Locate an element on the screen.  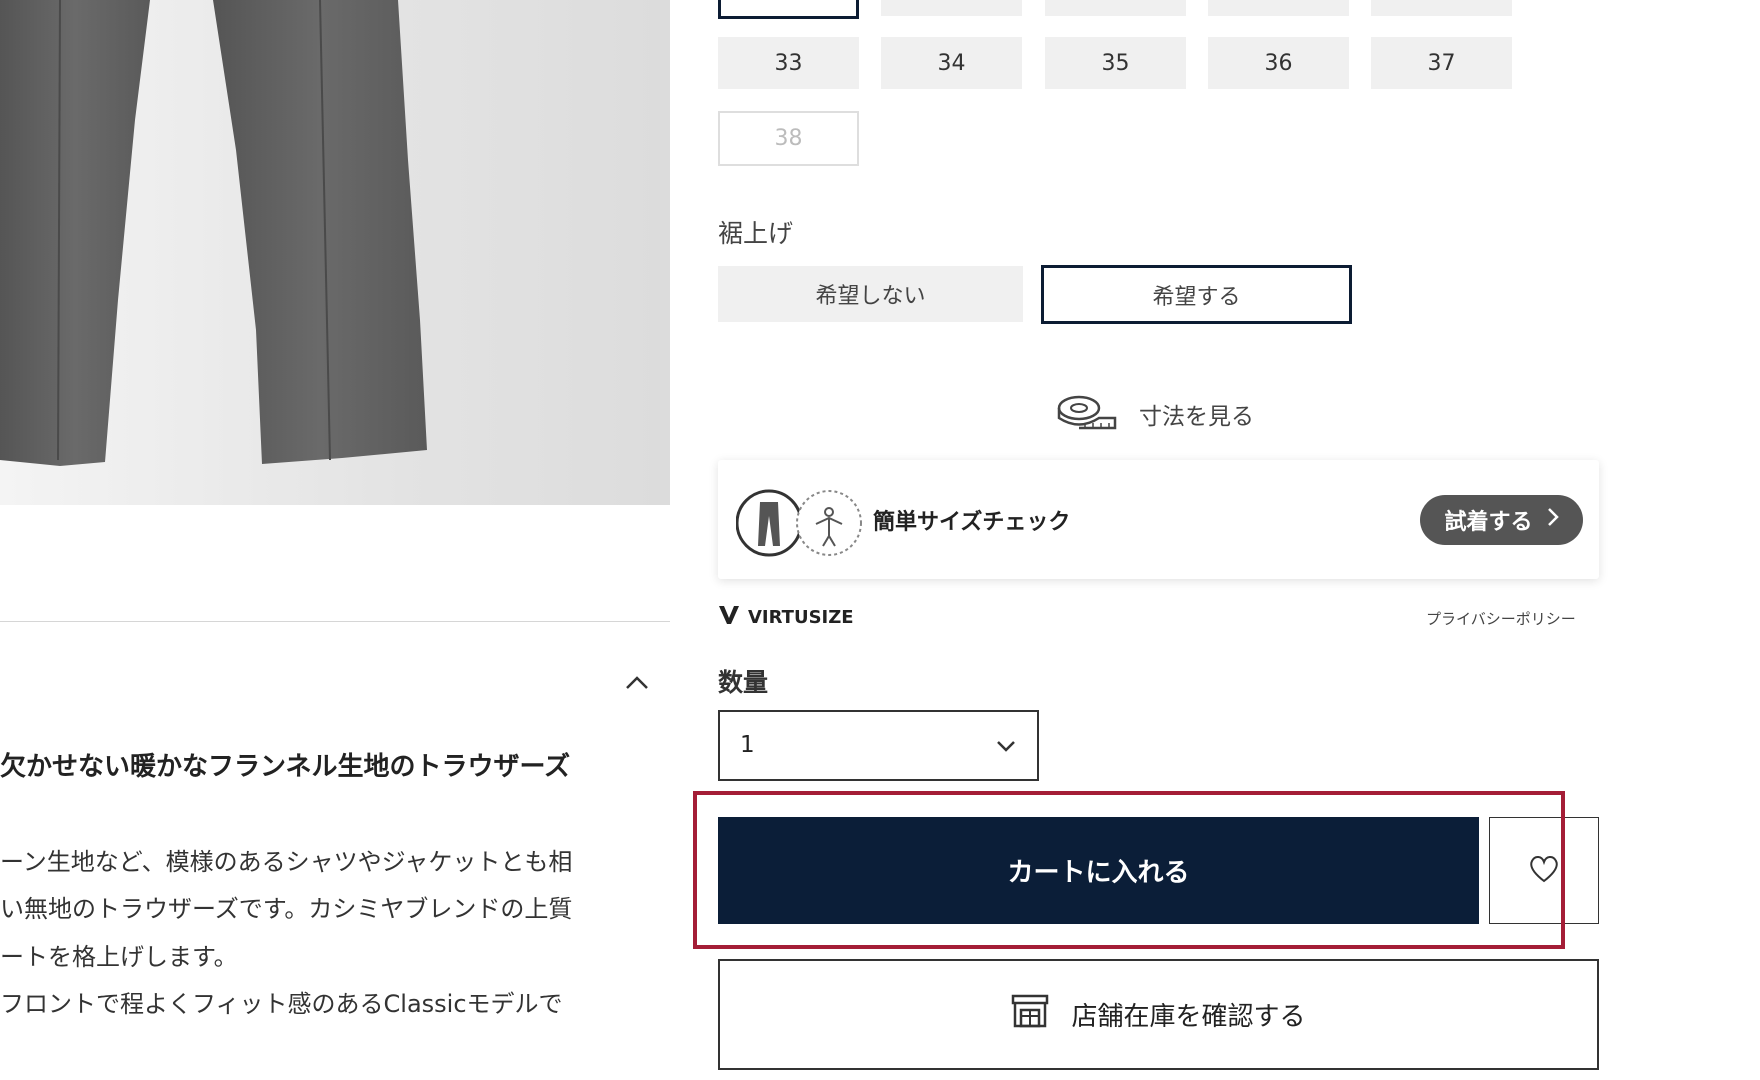
virtusize-brand: VIRTUSIZE is located at coordinates (786, 617).